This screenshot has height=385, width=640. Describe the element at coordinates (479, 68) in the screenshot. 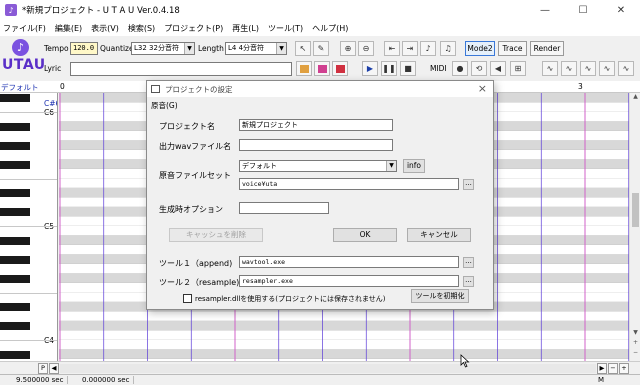

I see `loop-button: ⟲` at that location.